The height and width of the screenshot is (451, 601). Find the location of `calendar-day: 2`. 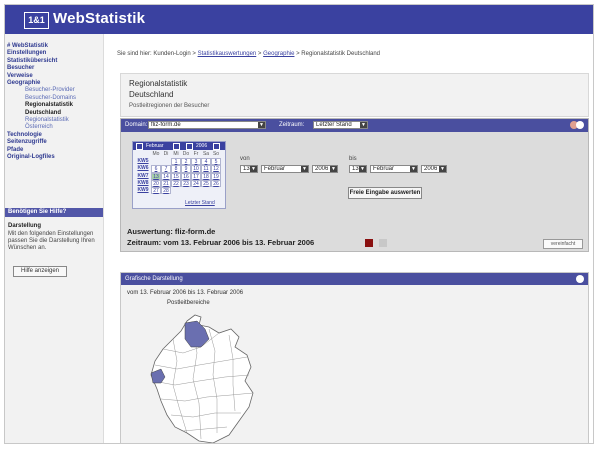

calendar-day: 2 is located at coordinates (186, 162).